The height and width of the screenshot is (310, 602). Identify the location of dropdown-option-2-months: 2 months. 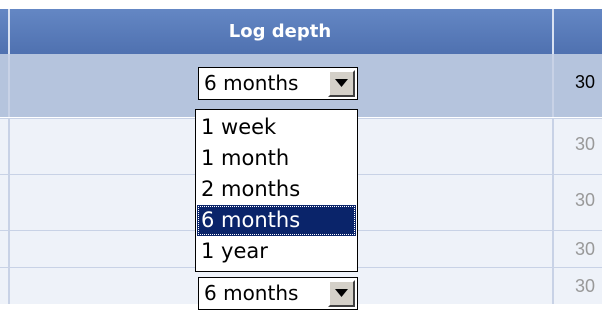
(276, 189).